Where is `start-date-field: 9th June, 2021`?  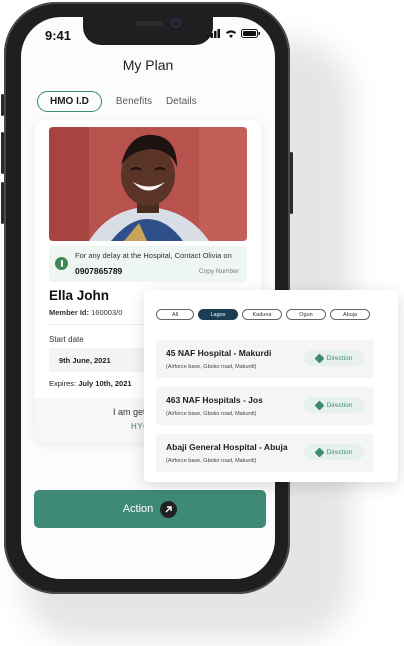 start-date-field: 9th June, 2021 is located at coordinates (104, 360).